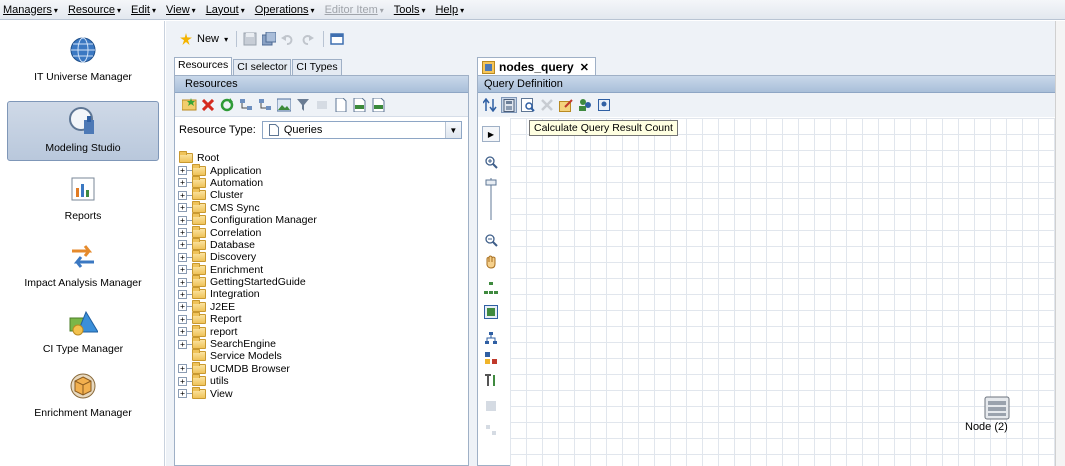  I want to click on import-xml-icon, so click(379, 105).